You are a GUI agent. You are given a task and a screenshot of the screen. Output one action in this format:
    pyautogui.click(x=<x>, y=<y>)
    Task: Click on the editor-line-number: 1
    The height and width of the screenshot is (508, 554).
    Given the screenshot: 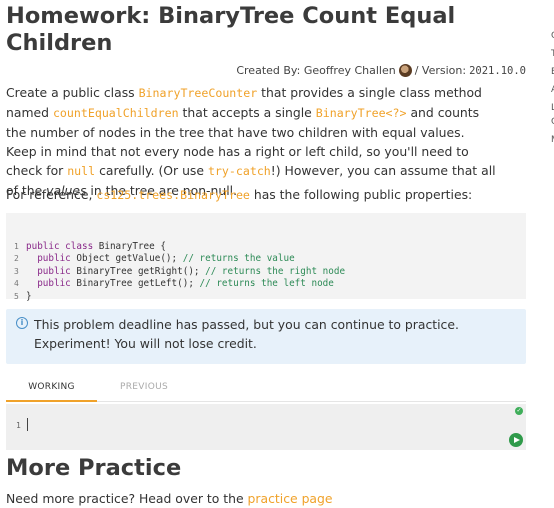 What is the action you would take?
    pyautogui.click(x=18, y=425)
    